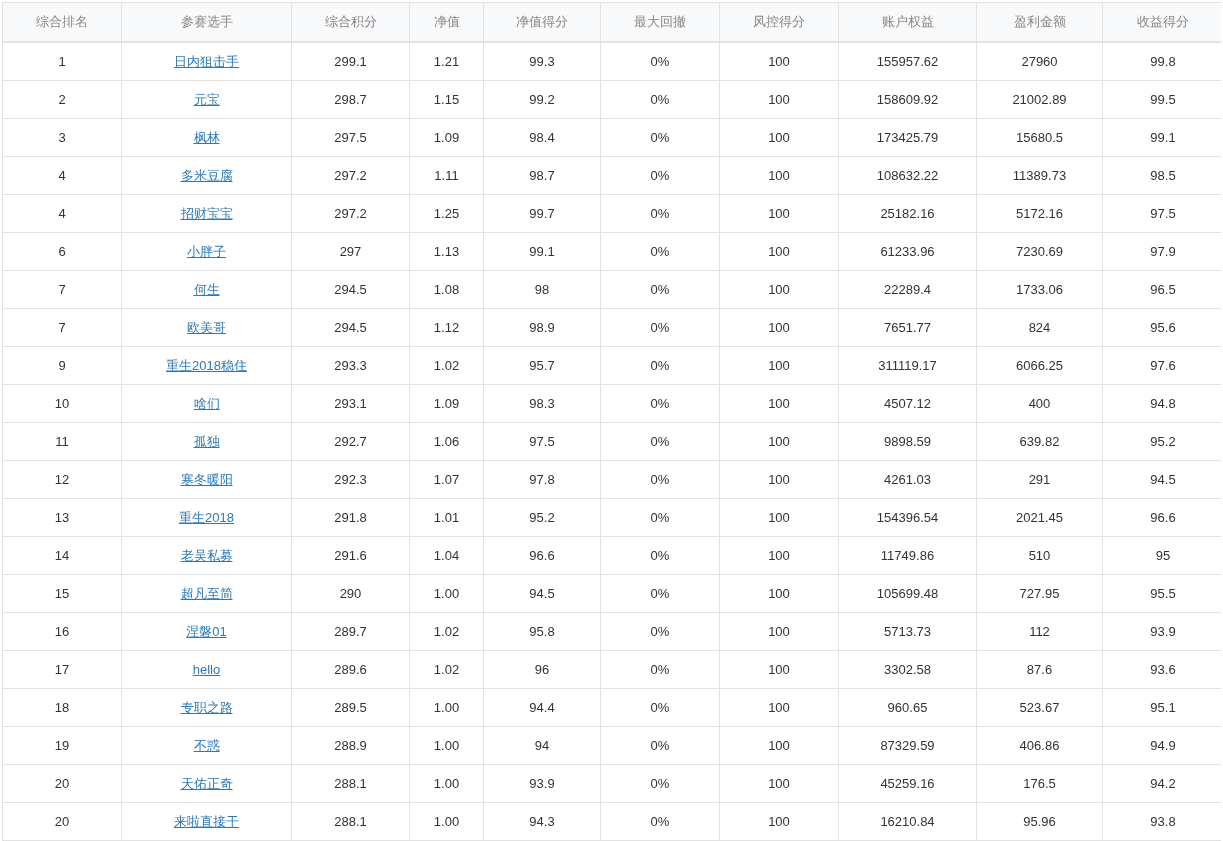  What do you see at coordinates (907, 22) in the screenshot?
I see `column-header: 账户权益` at bounding box center [907, 22].